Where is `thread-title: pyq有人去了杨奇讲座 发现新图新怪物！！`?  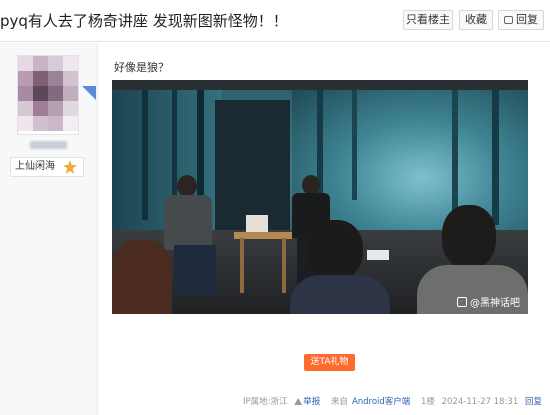
thread-title: pyq有人去了杨奇讲座 发现新图新怪物！！ is located at coordinates (144, 21).